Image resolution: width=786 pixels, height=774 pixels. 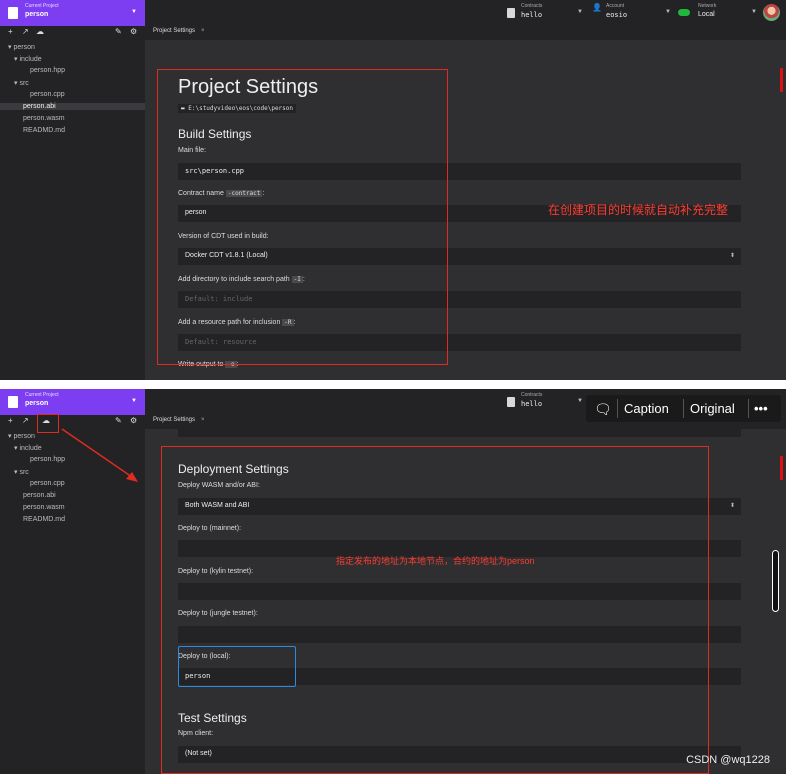 What do you see at coordinates (684, 12) in the screenshot?
I see `network-toggle` at bounding box center [684, 12].